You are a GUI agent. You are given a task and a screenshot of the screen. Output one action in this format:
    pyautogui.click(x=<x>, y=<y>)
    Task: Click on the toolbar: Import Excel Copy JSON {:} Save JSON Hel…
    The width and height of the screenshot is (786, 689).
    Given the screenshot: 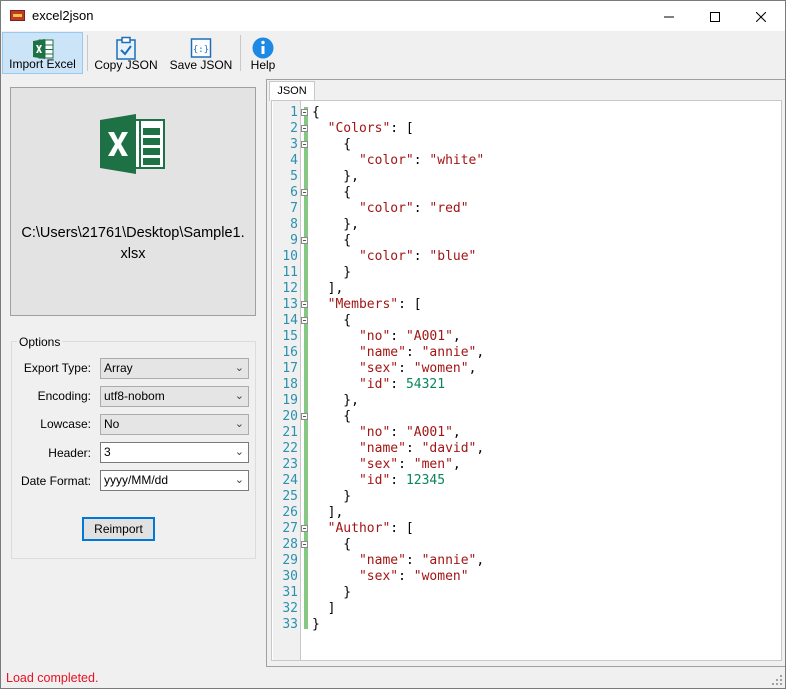 What is the action you would take?
    pyautogui.click(x=393, y=53)
    